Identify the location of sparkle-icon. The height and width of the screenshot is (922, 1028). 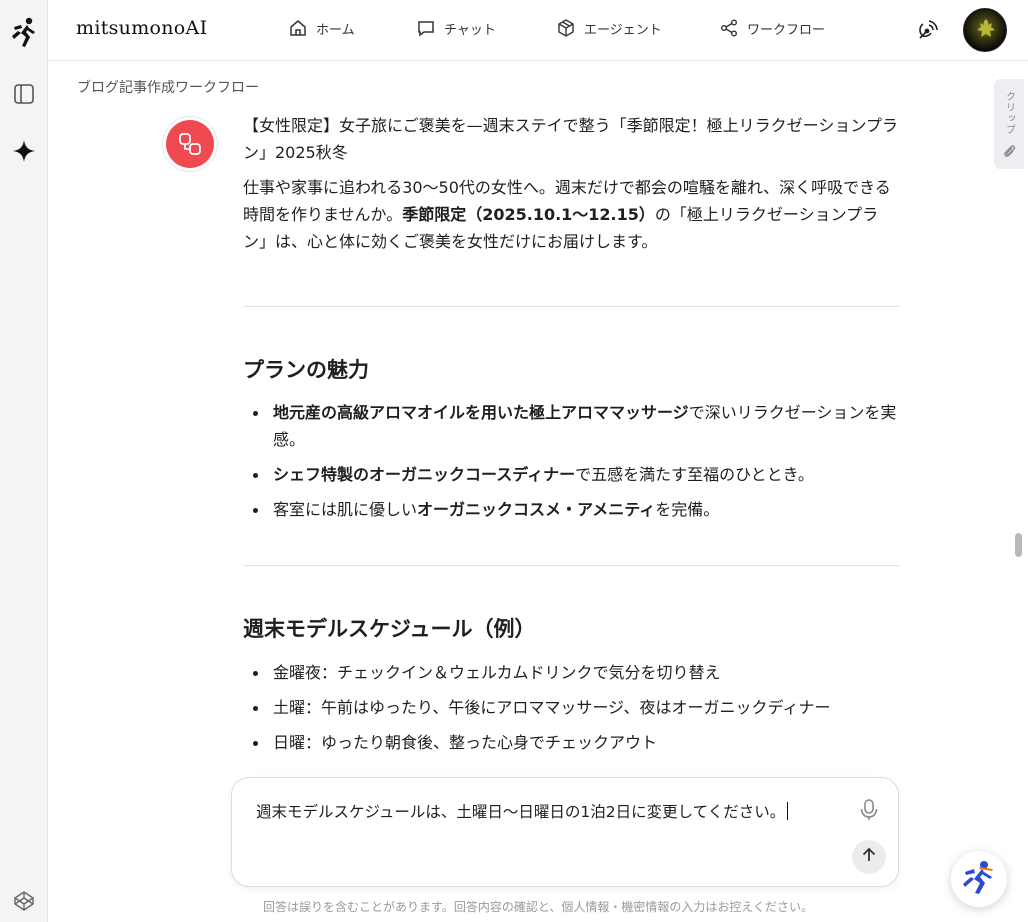
(24, 151).